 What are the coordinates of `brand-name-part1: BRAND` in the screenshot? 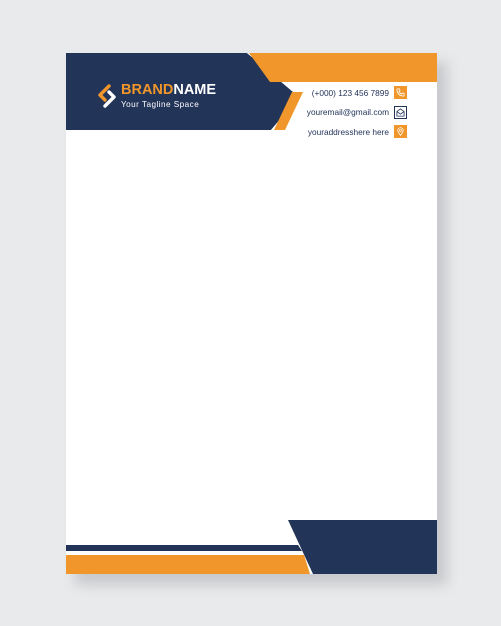 It's located at (147, 90).